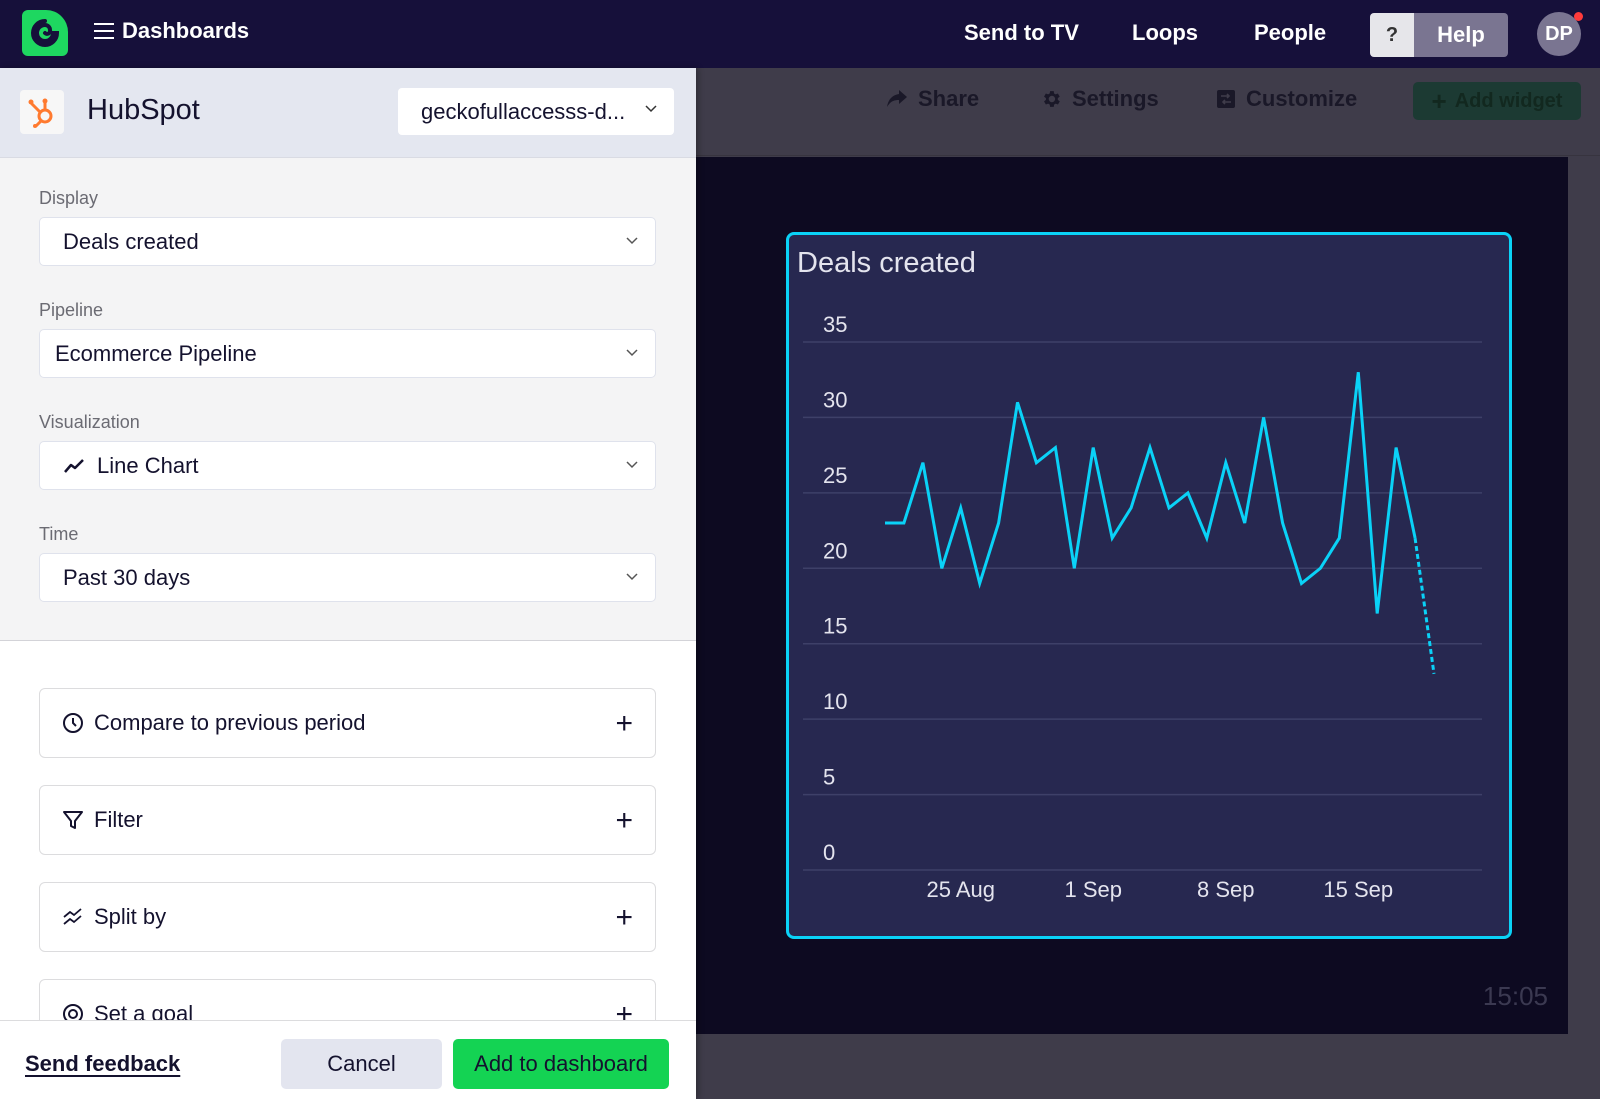 Image resolution: width=1600 pixels, height=1099 pixels. What do you see at coordinates (347, 917) in the screenshot?
I see `split-by-option: Split by +` at bounding box center [347, 917].